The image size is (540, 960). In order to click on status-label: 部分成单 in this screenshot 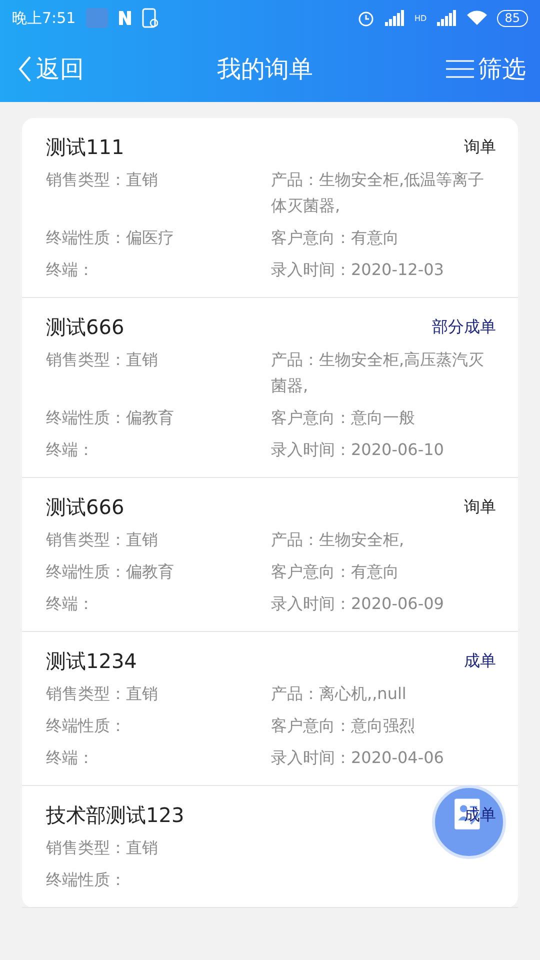, I will do `click(464, 327)`.